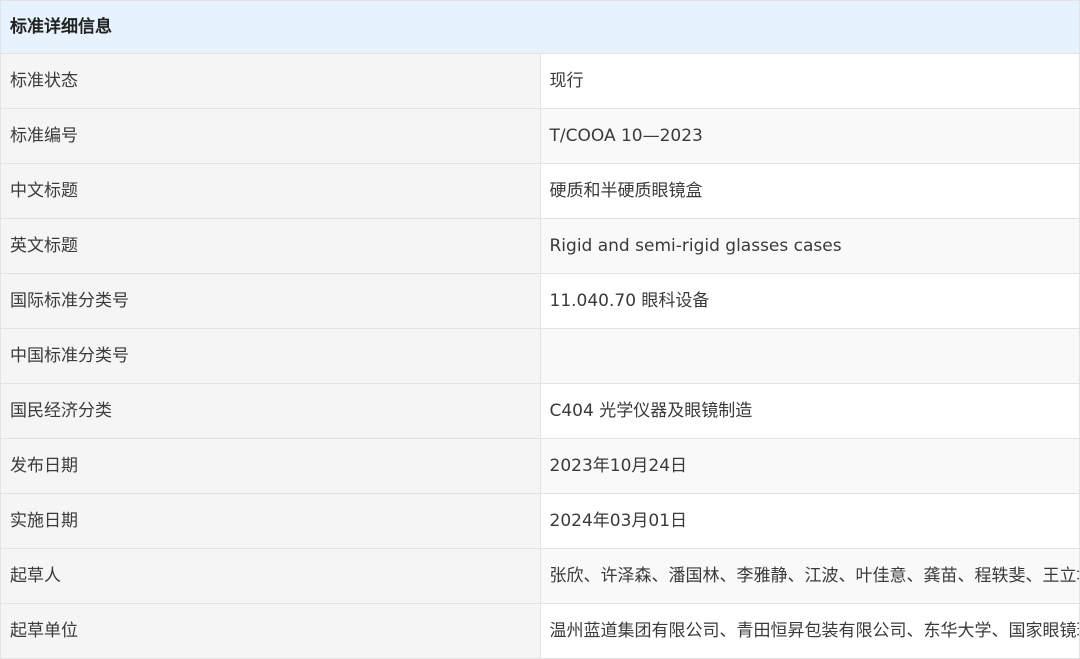 The height and width of the screenshot is (659, 1080). I want to click on row-value: C404 光学仪器及眼镜制造, so click(809, 411).